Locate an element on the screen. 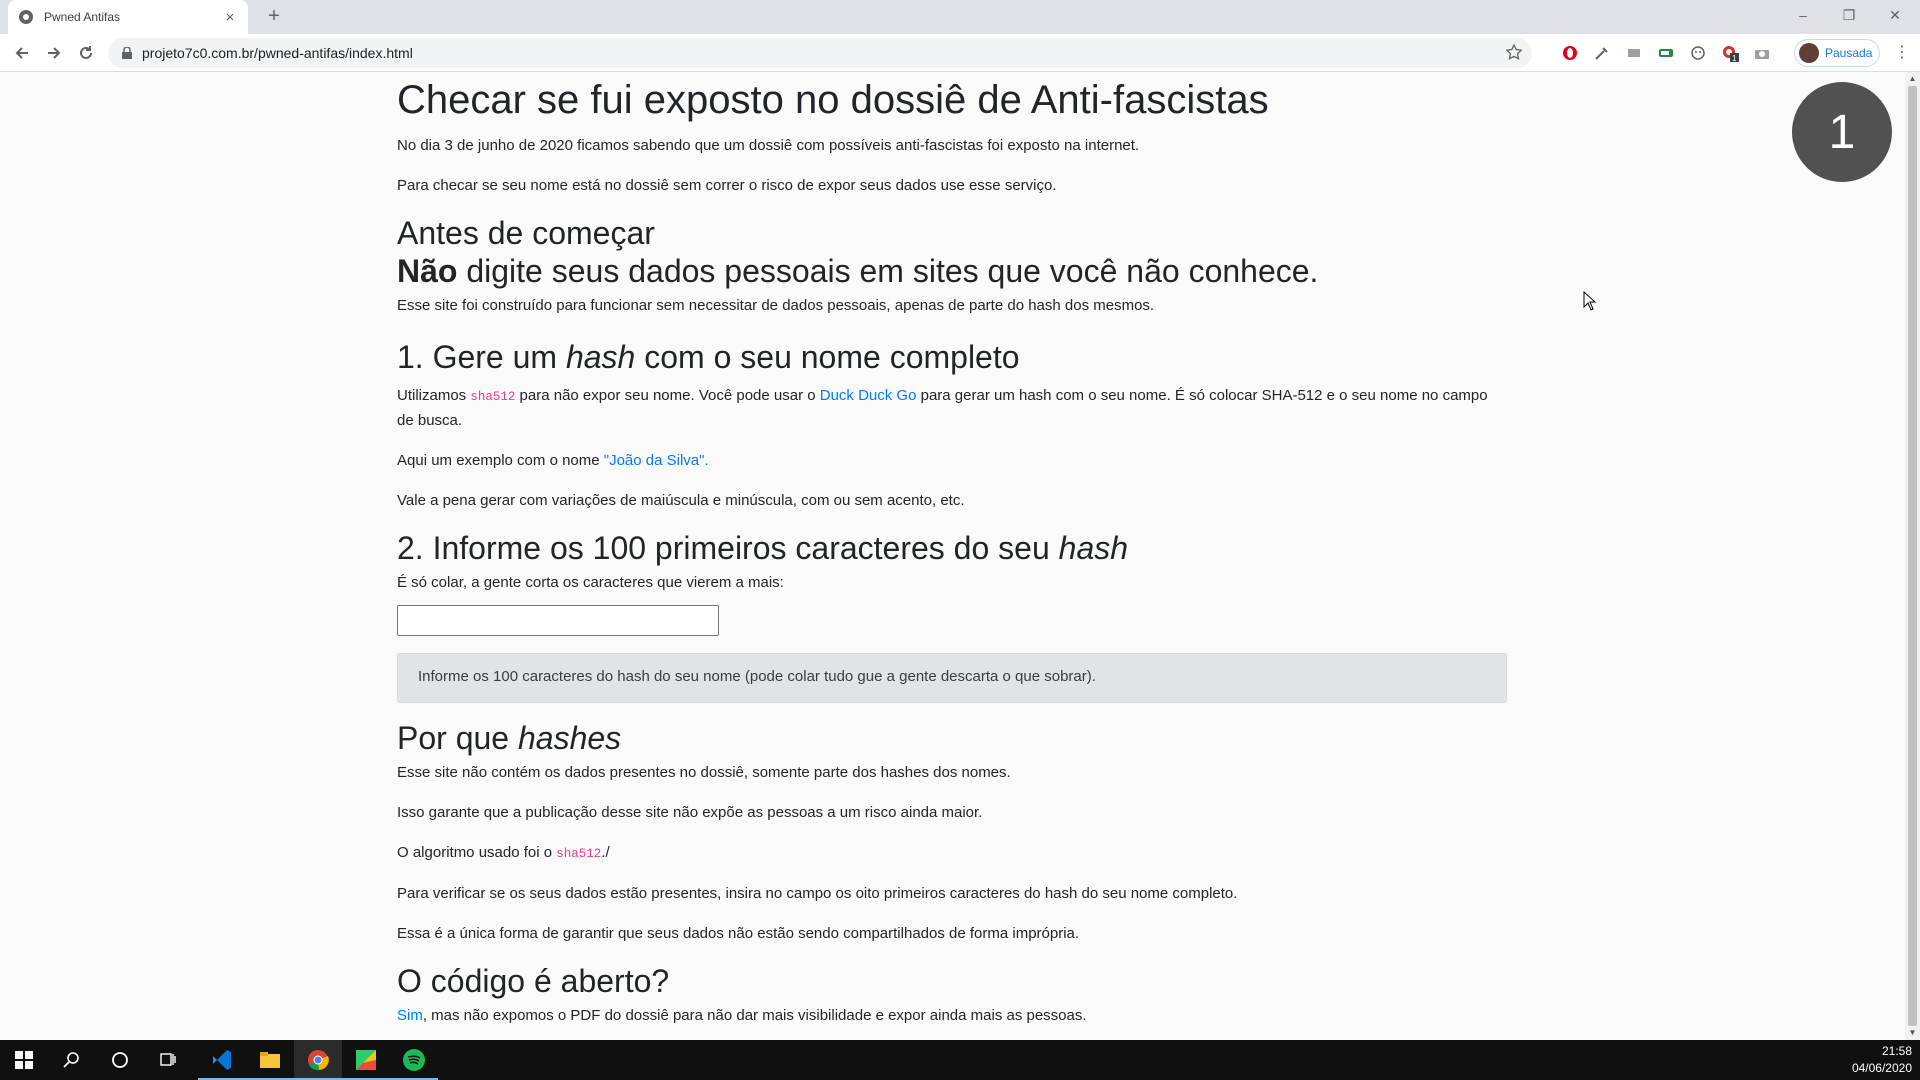  profile-button: Pausada is located at coordinates (1837, 53).